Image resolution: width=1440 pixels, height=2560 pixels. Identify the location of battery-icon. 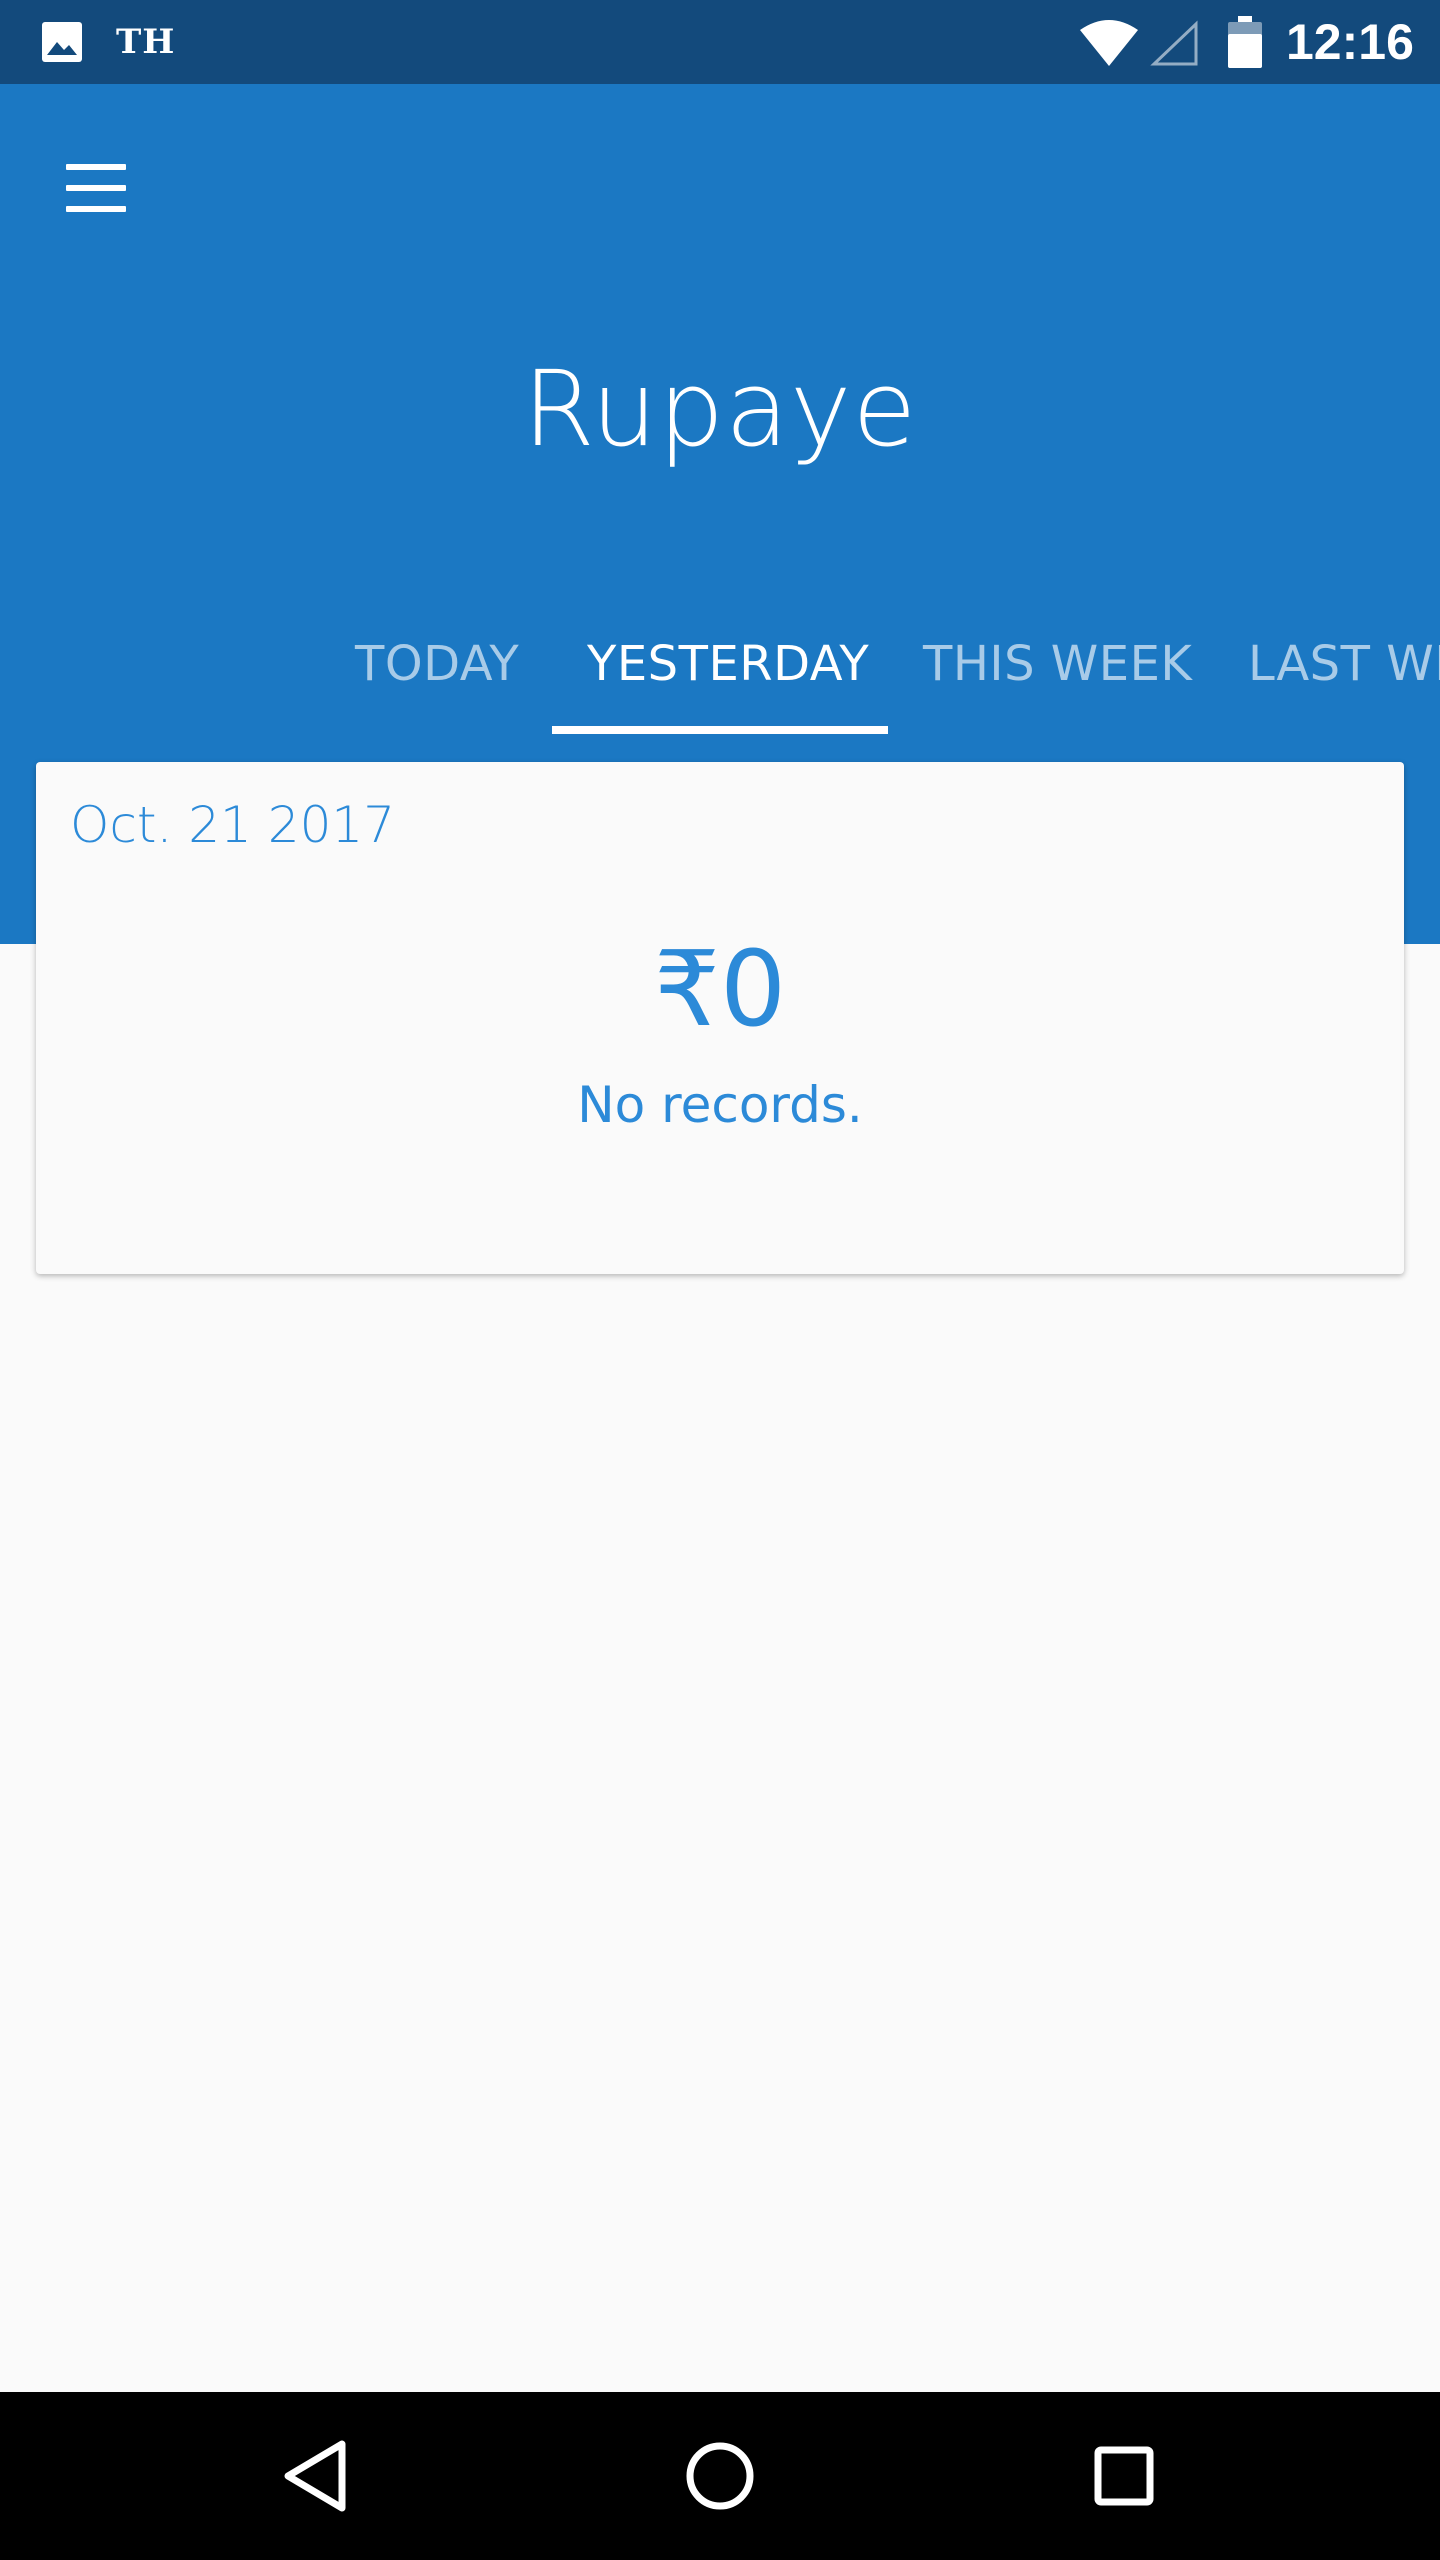
(1245, 42).